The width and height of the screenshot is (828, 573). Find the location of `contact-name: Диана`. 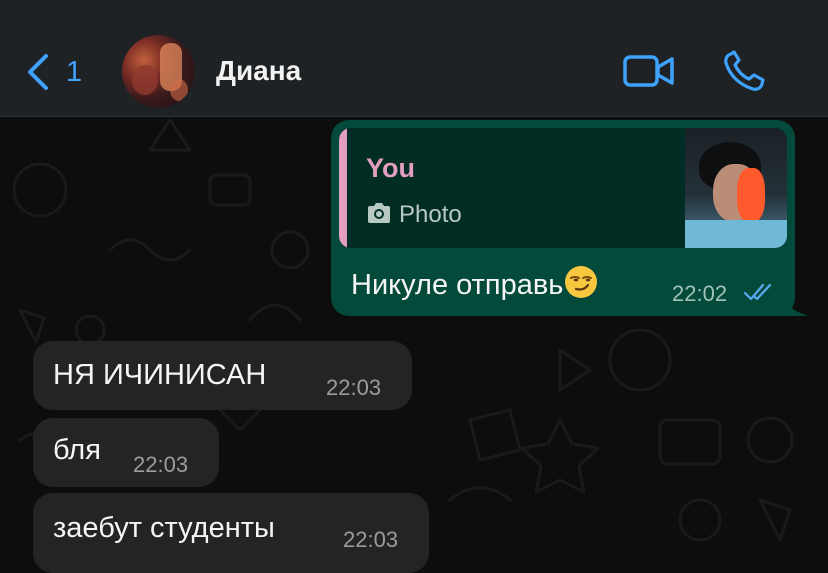

contact-name: Диана is located at coordinates (258, 71).